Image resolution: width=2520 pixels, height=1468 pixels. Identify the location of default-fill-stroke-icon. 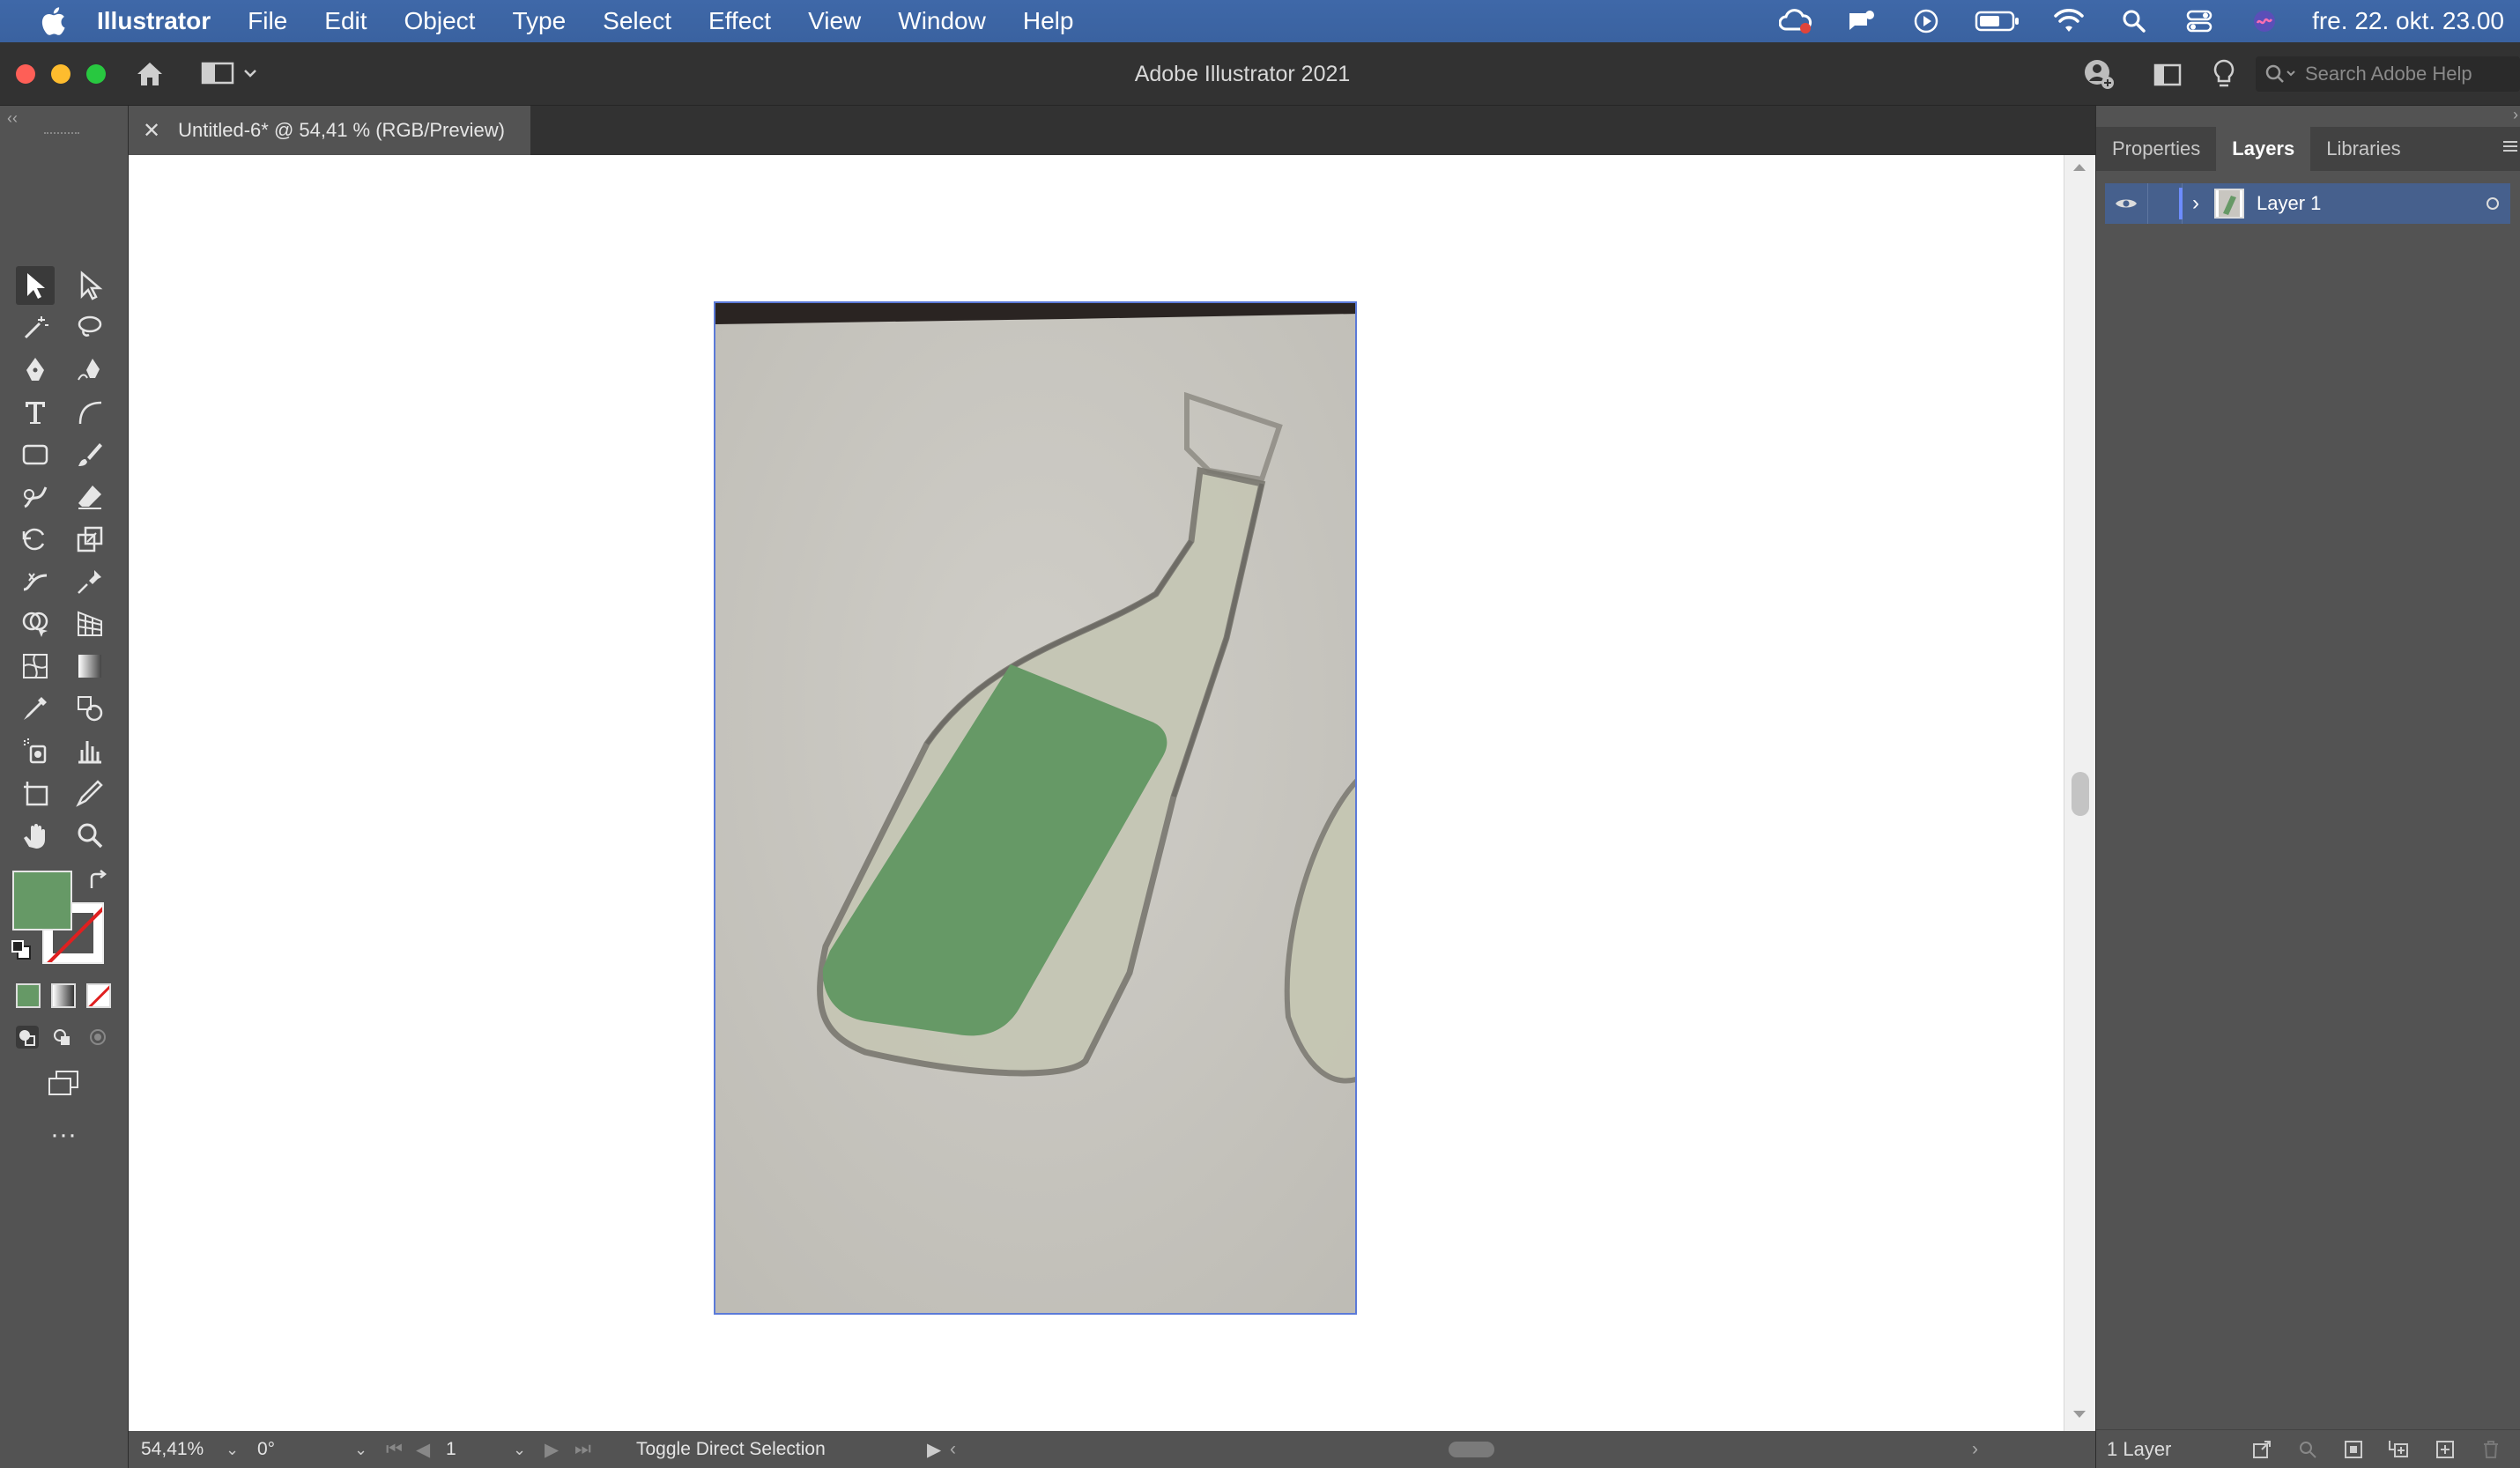
(21, 949).